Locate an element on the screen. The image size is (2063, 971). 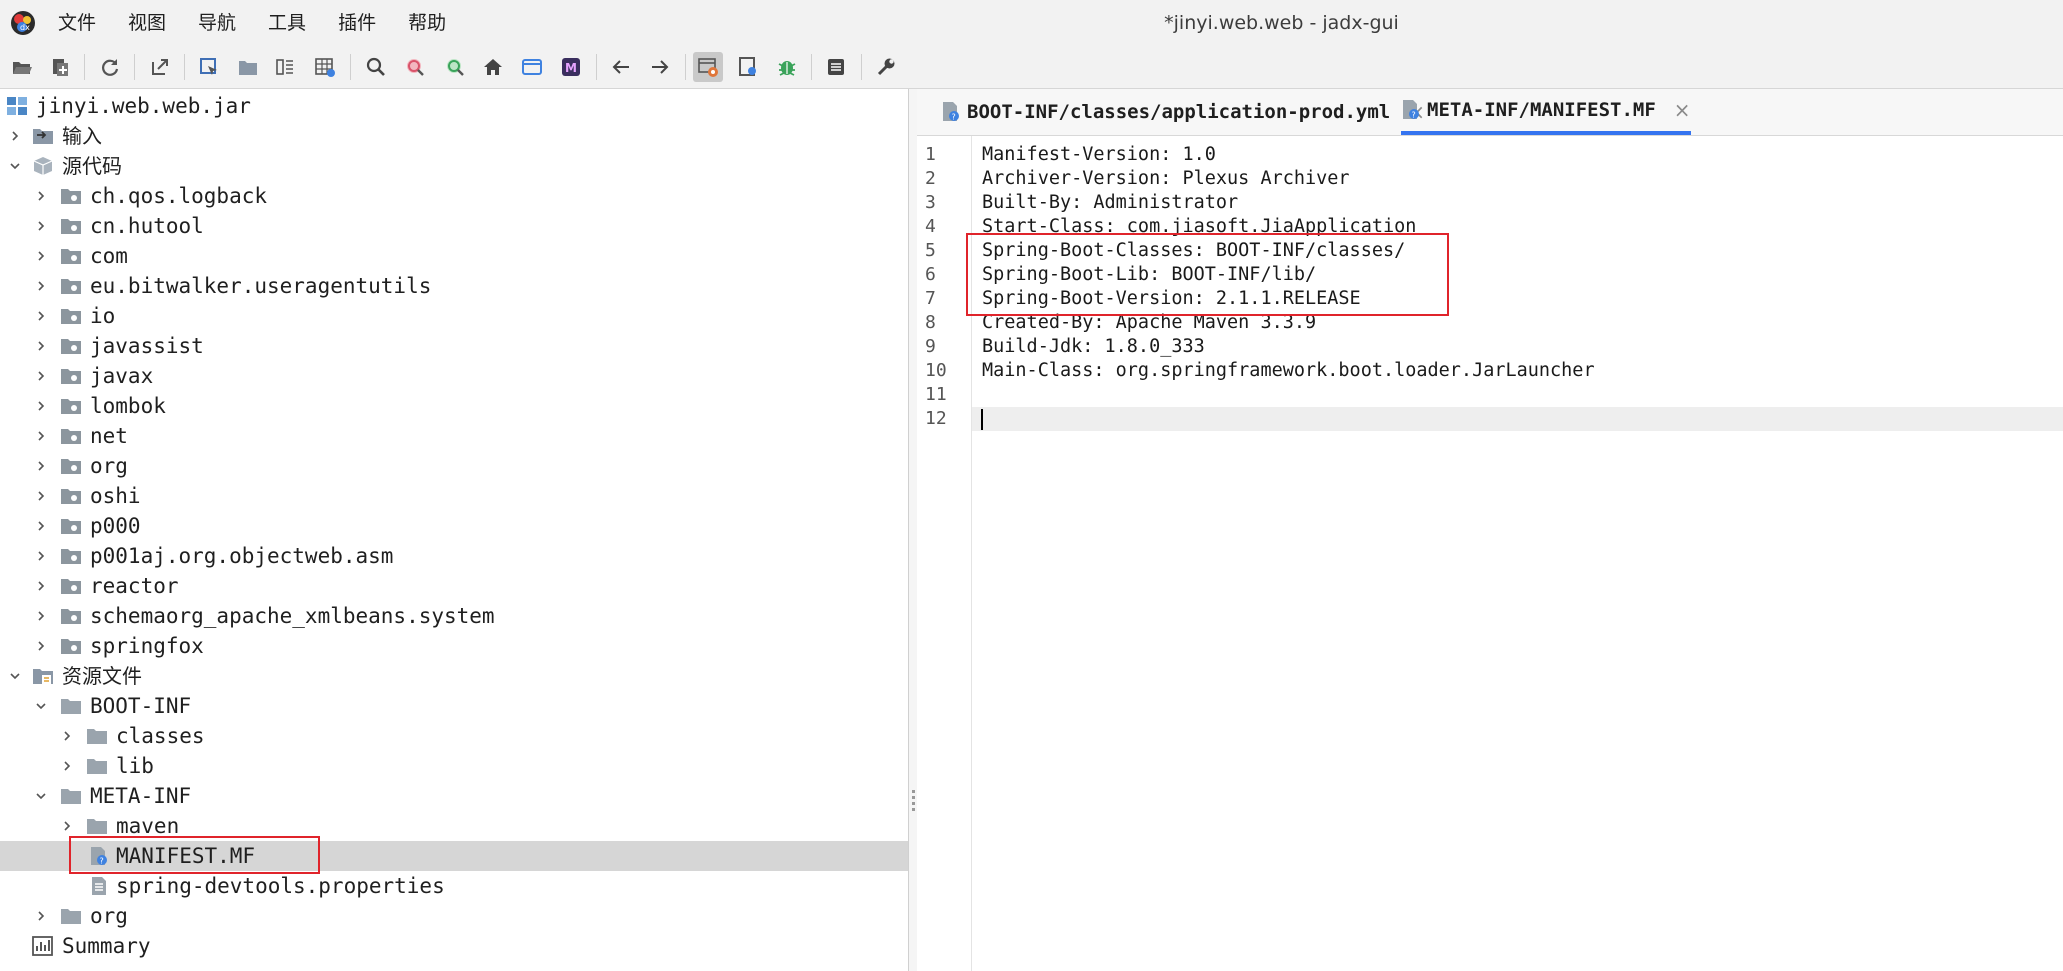
add-files-icon is located at coordinates (60, 67).